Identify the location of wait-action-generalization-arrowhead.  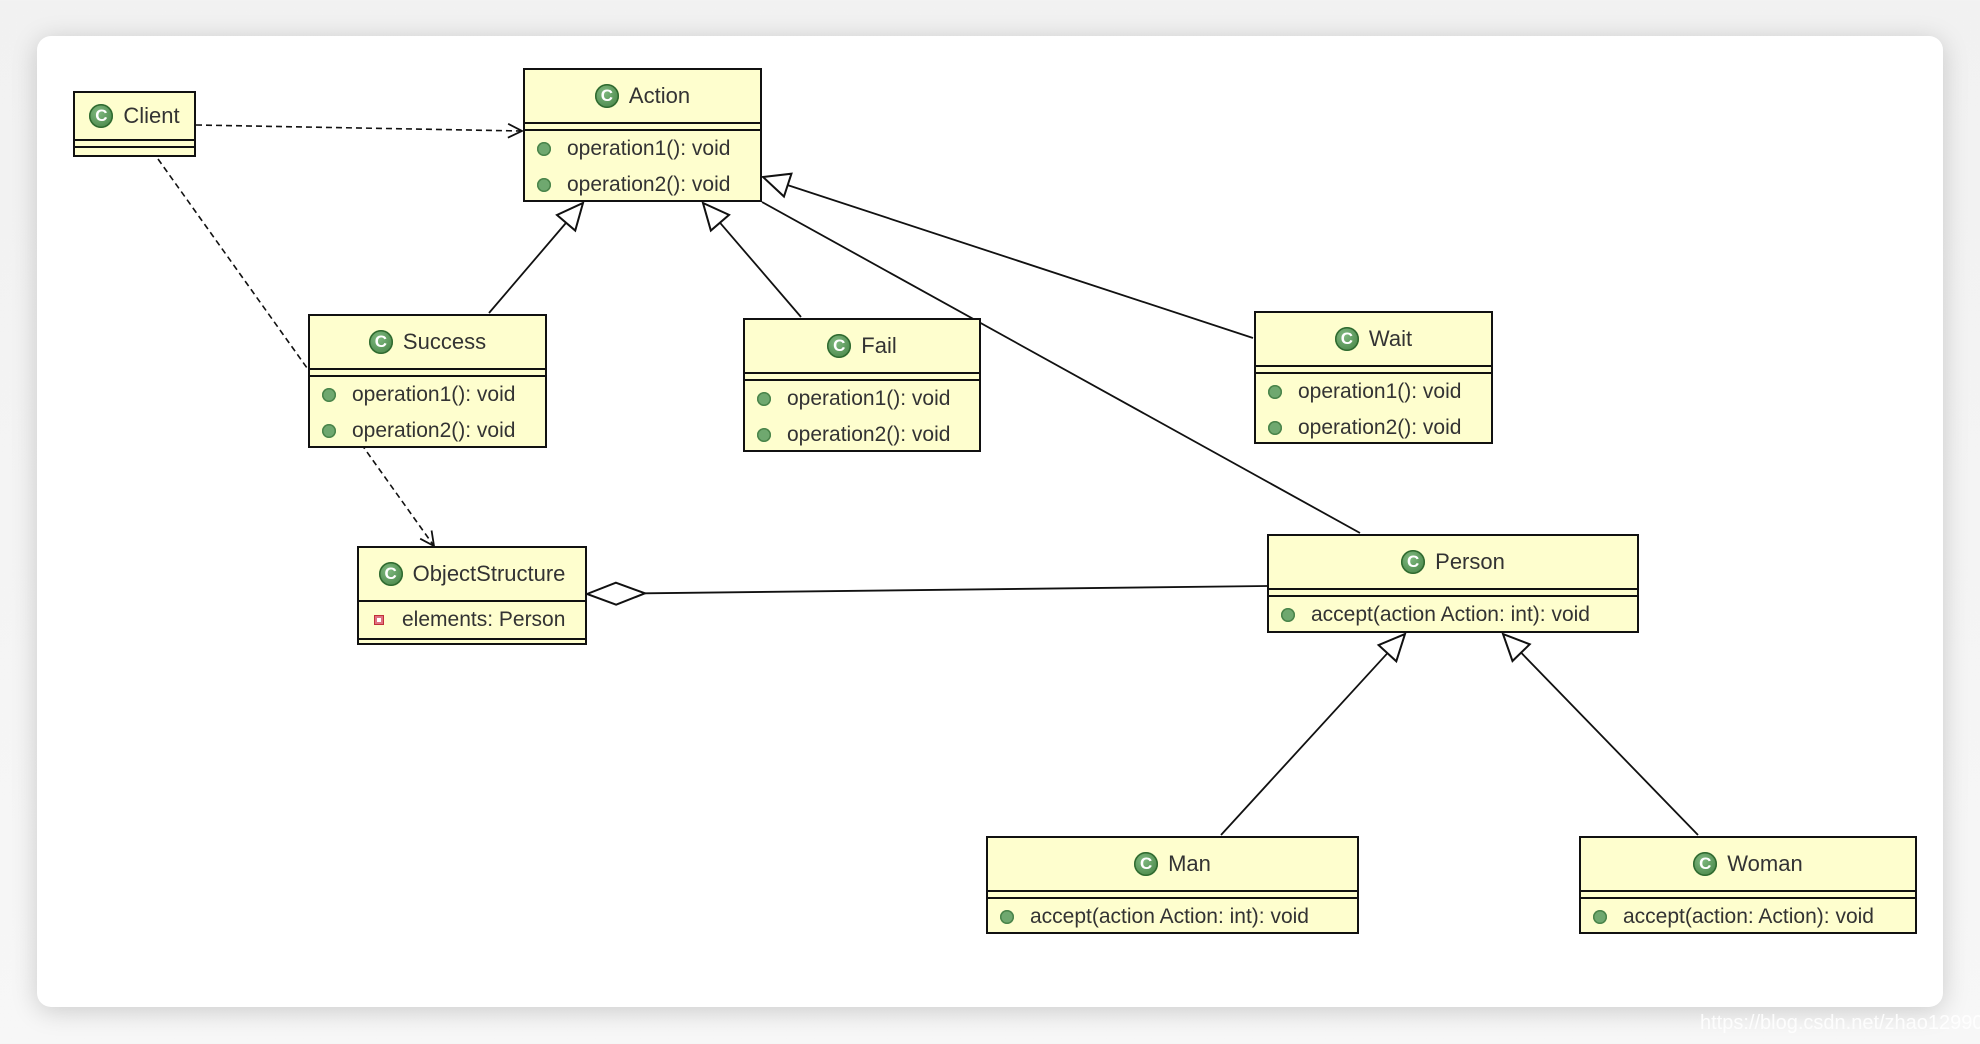
(776, 185).